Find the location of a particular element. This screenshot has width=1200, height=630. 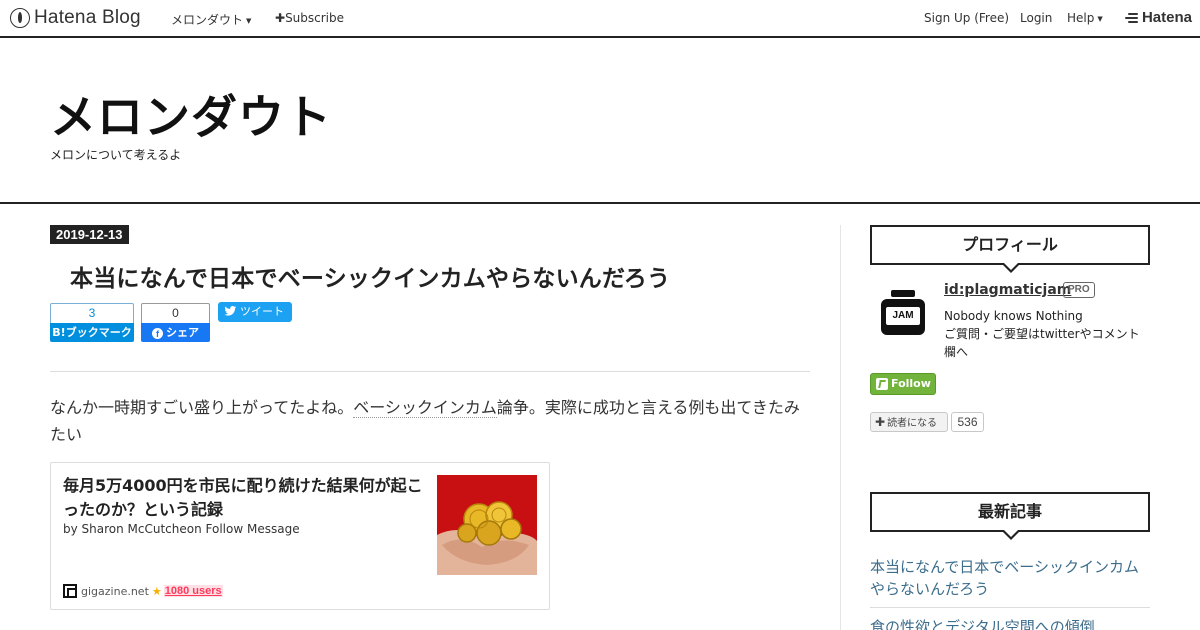

site-favicon-icon is located at coordinates (70, 591).